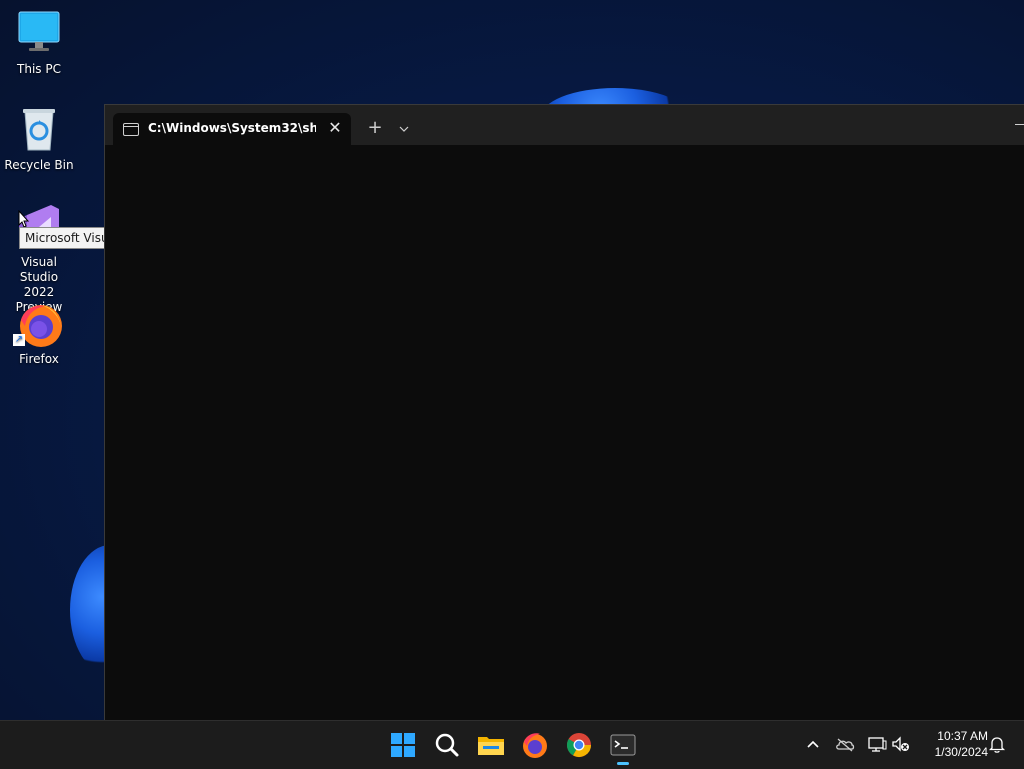 This screenshot has height=769, width=1024. Describe the element at coordinates (131, 129) in the screenshot. I see `console-icon` at that location.